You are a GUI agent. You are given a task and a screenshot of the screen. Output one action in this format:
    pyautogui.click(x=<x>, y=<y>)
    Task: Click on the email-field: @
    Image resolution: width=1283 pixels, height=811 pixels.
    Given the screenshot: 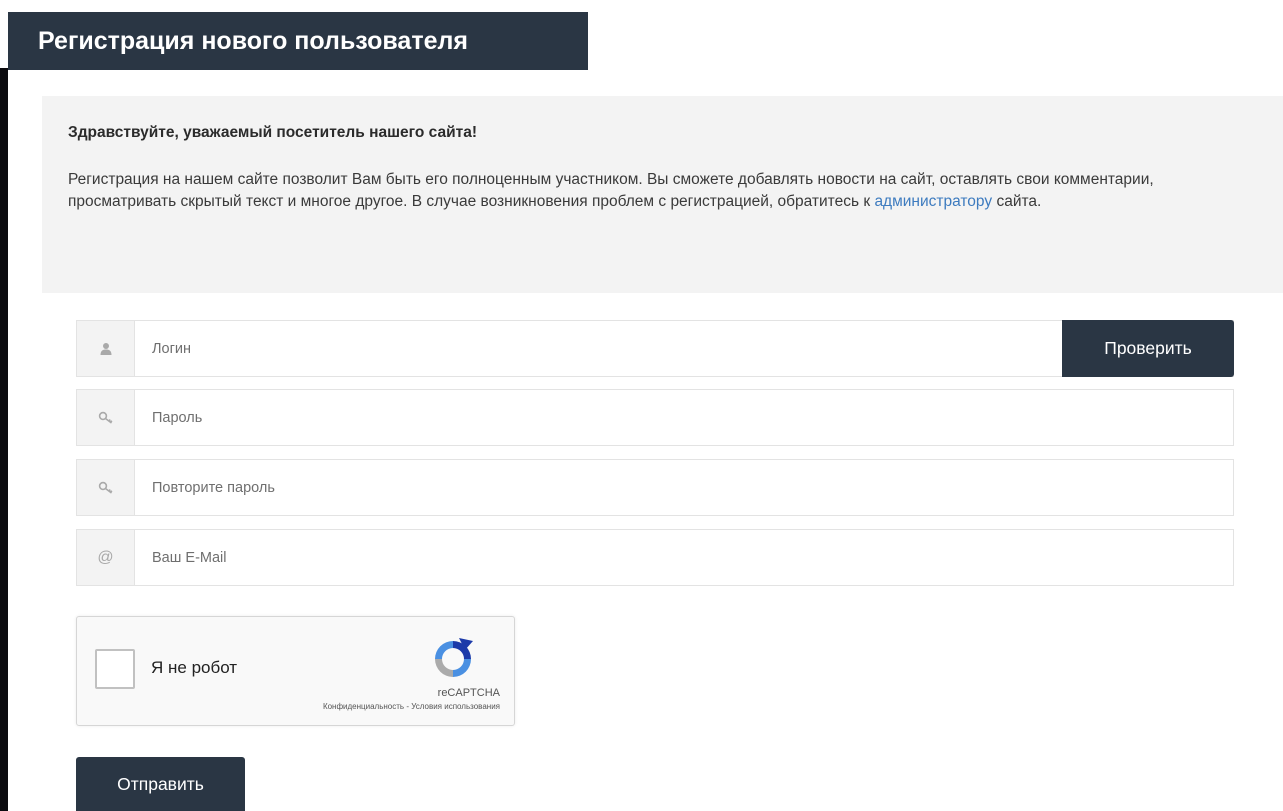 What is the action you would take?
    pyautogui.click(x=655, y=557)
    